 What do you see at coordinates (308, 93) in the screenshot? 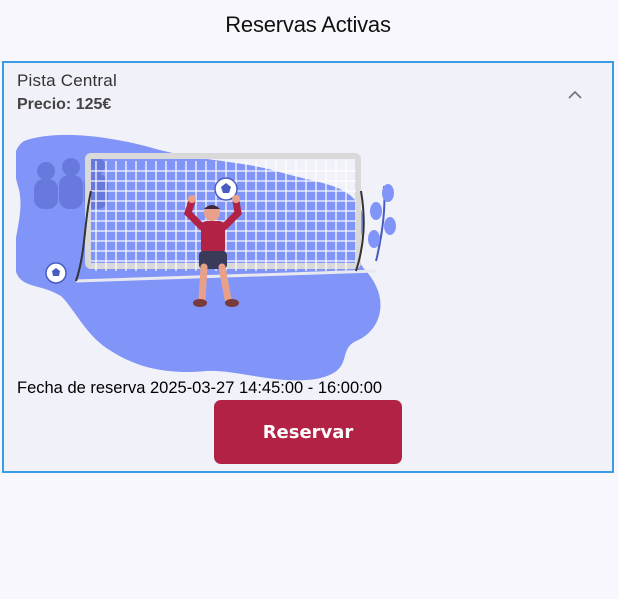
I see `reservation-card-header: Pista Central Precio: 125€` at bounding box center [308, 93].